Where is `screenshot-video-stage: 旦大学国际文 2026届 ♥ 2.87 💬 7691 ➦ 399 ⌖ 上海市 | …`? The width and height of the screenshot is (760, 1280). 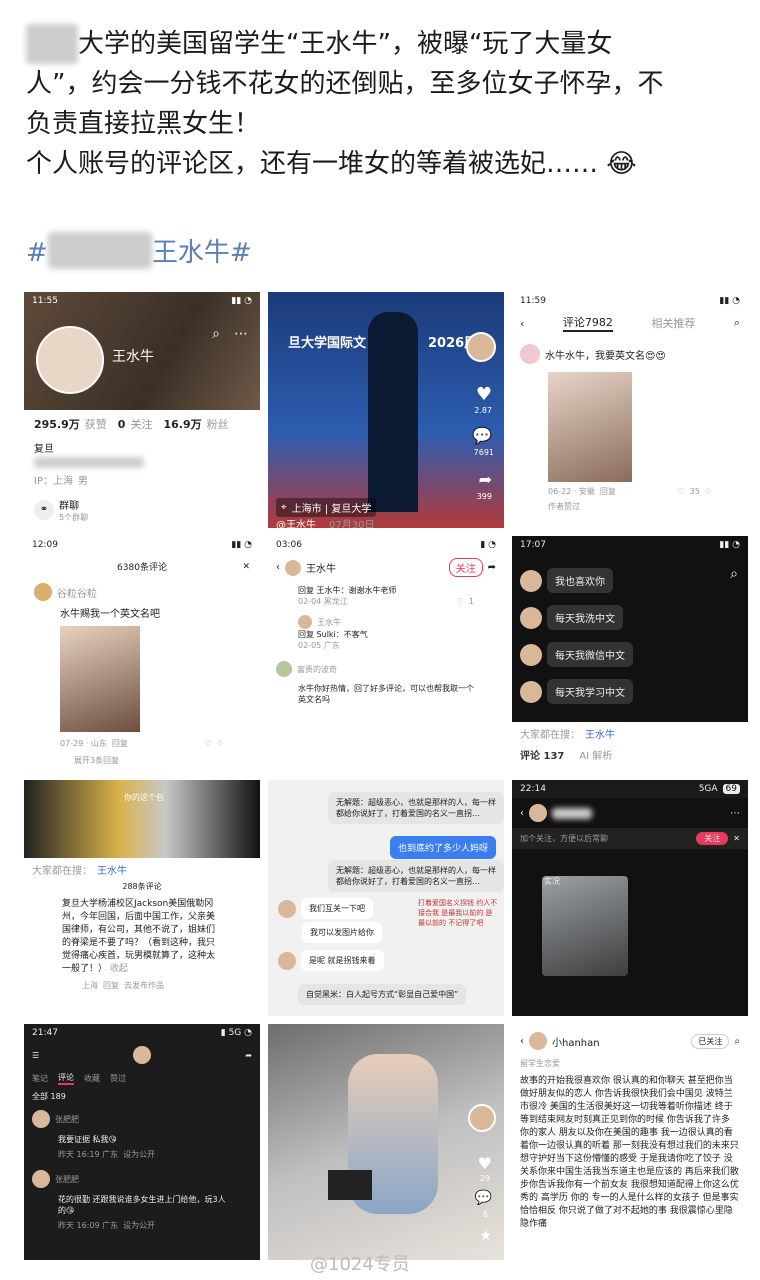 screenshot-video-stage: 旦大学国际文 2026届 ♥ 2.87 💬 7691 ➦ 399 ⌖ 上海市 | … is located at coordinates (386, 410).